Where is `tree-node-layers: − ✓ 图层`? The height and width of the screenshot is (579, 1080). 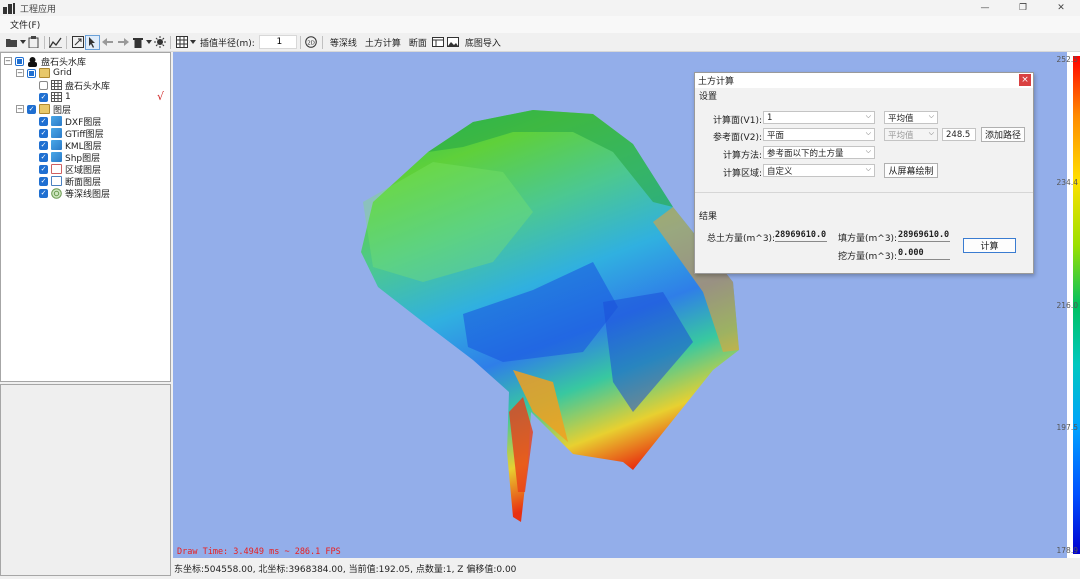
tree-node-layers: − ✓ 图层 is located at coordinates (43, 109).